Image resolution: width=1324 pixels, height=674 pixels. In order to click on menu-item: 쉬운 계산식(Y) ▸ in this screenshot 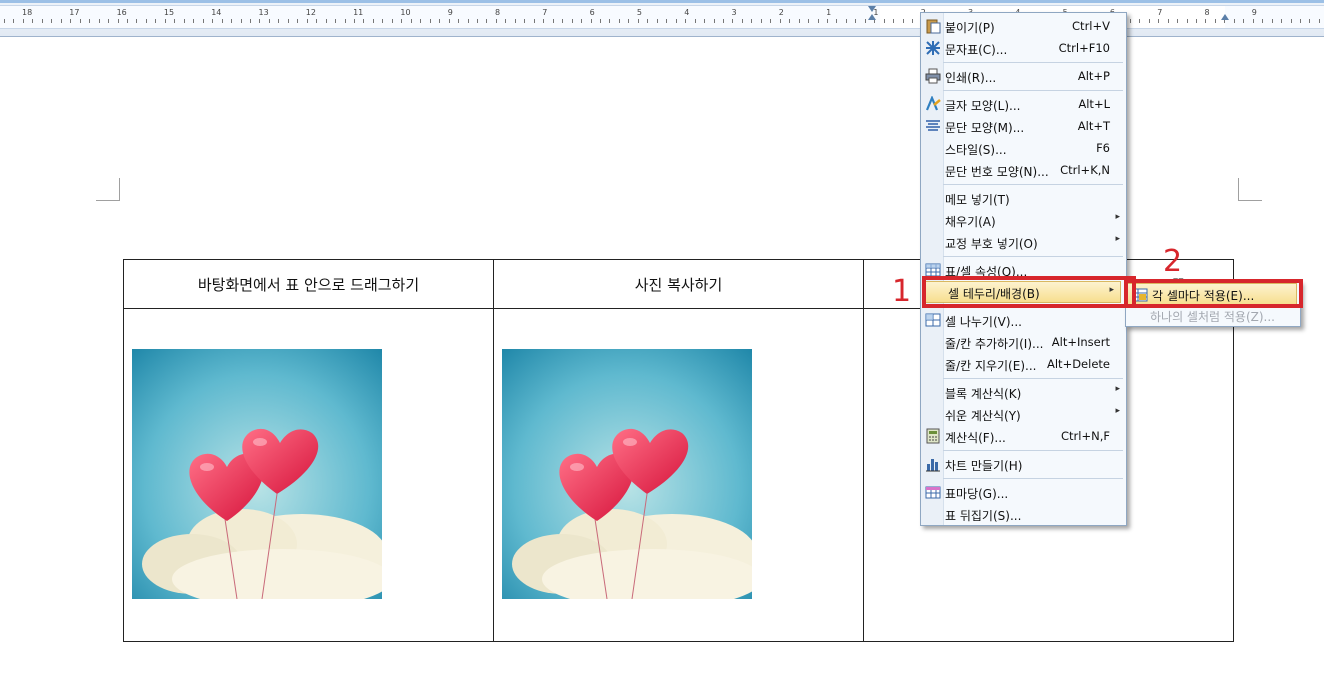, I will do `click(1023, 414)`.